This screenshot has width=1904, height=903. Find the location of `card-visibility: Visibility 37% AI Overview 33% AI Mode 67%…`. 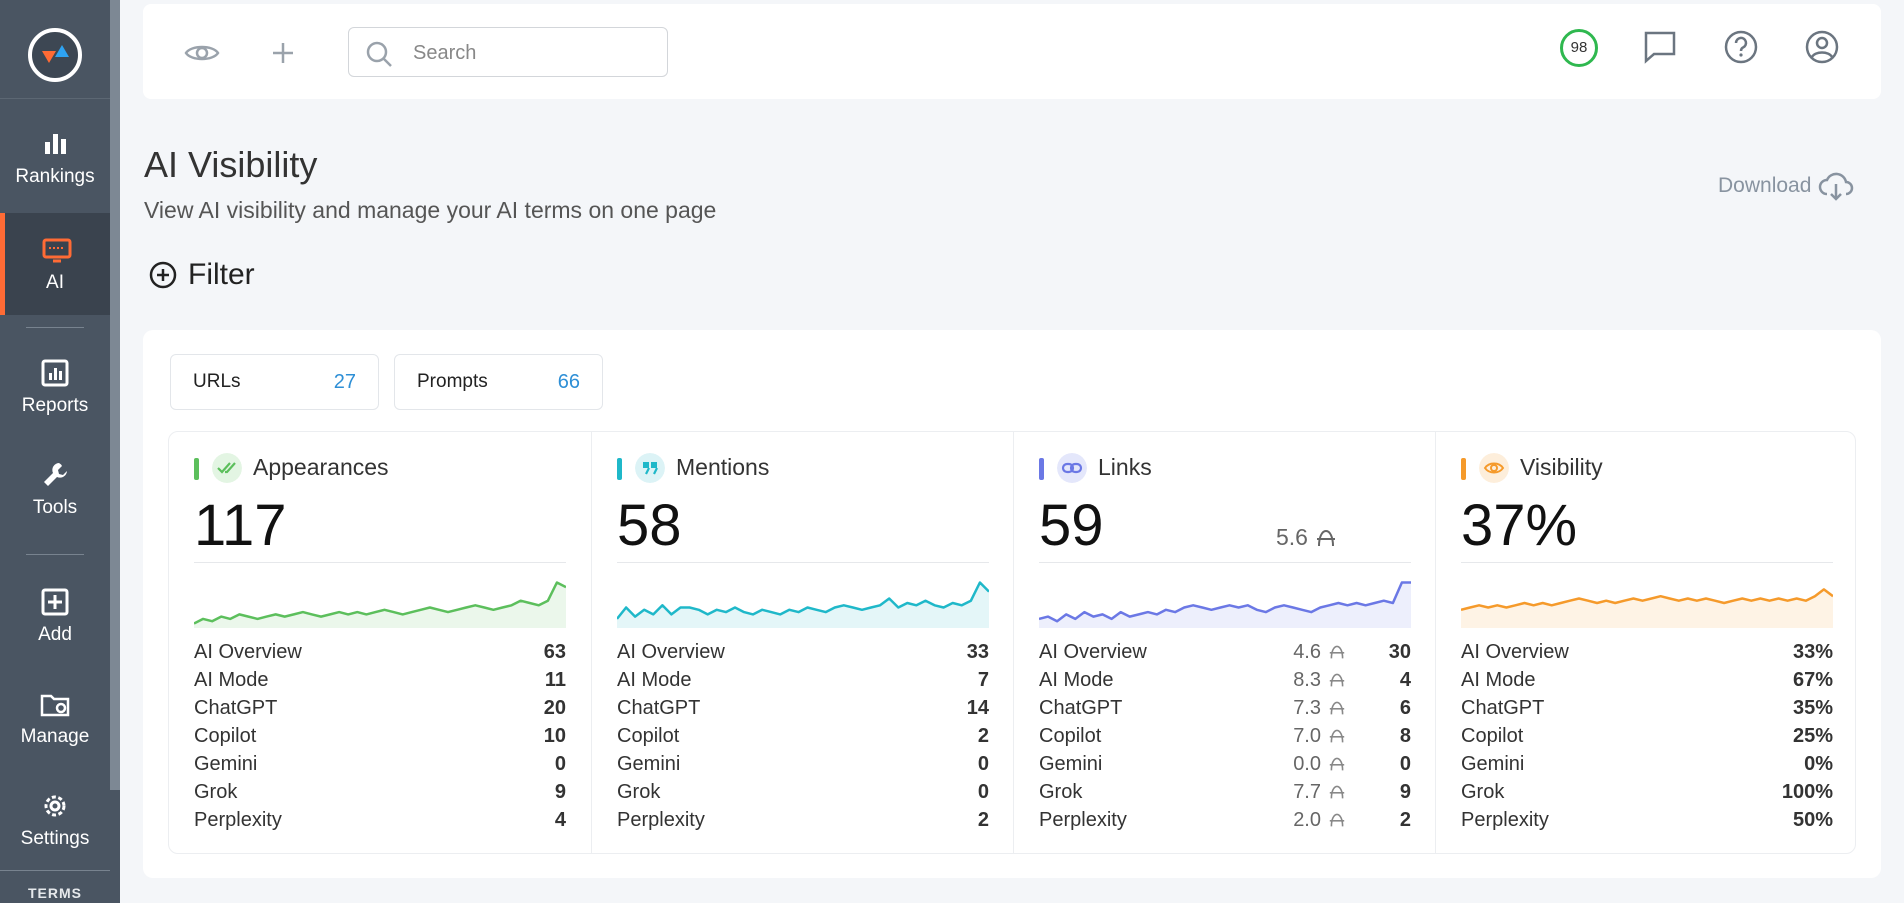

card-visibility: Visibility 37% AI Overview 33% AI Mode 67%… is located at coordinates (1646, 642).